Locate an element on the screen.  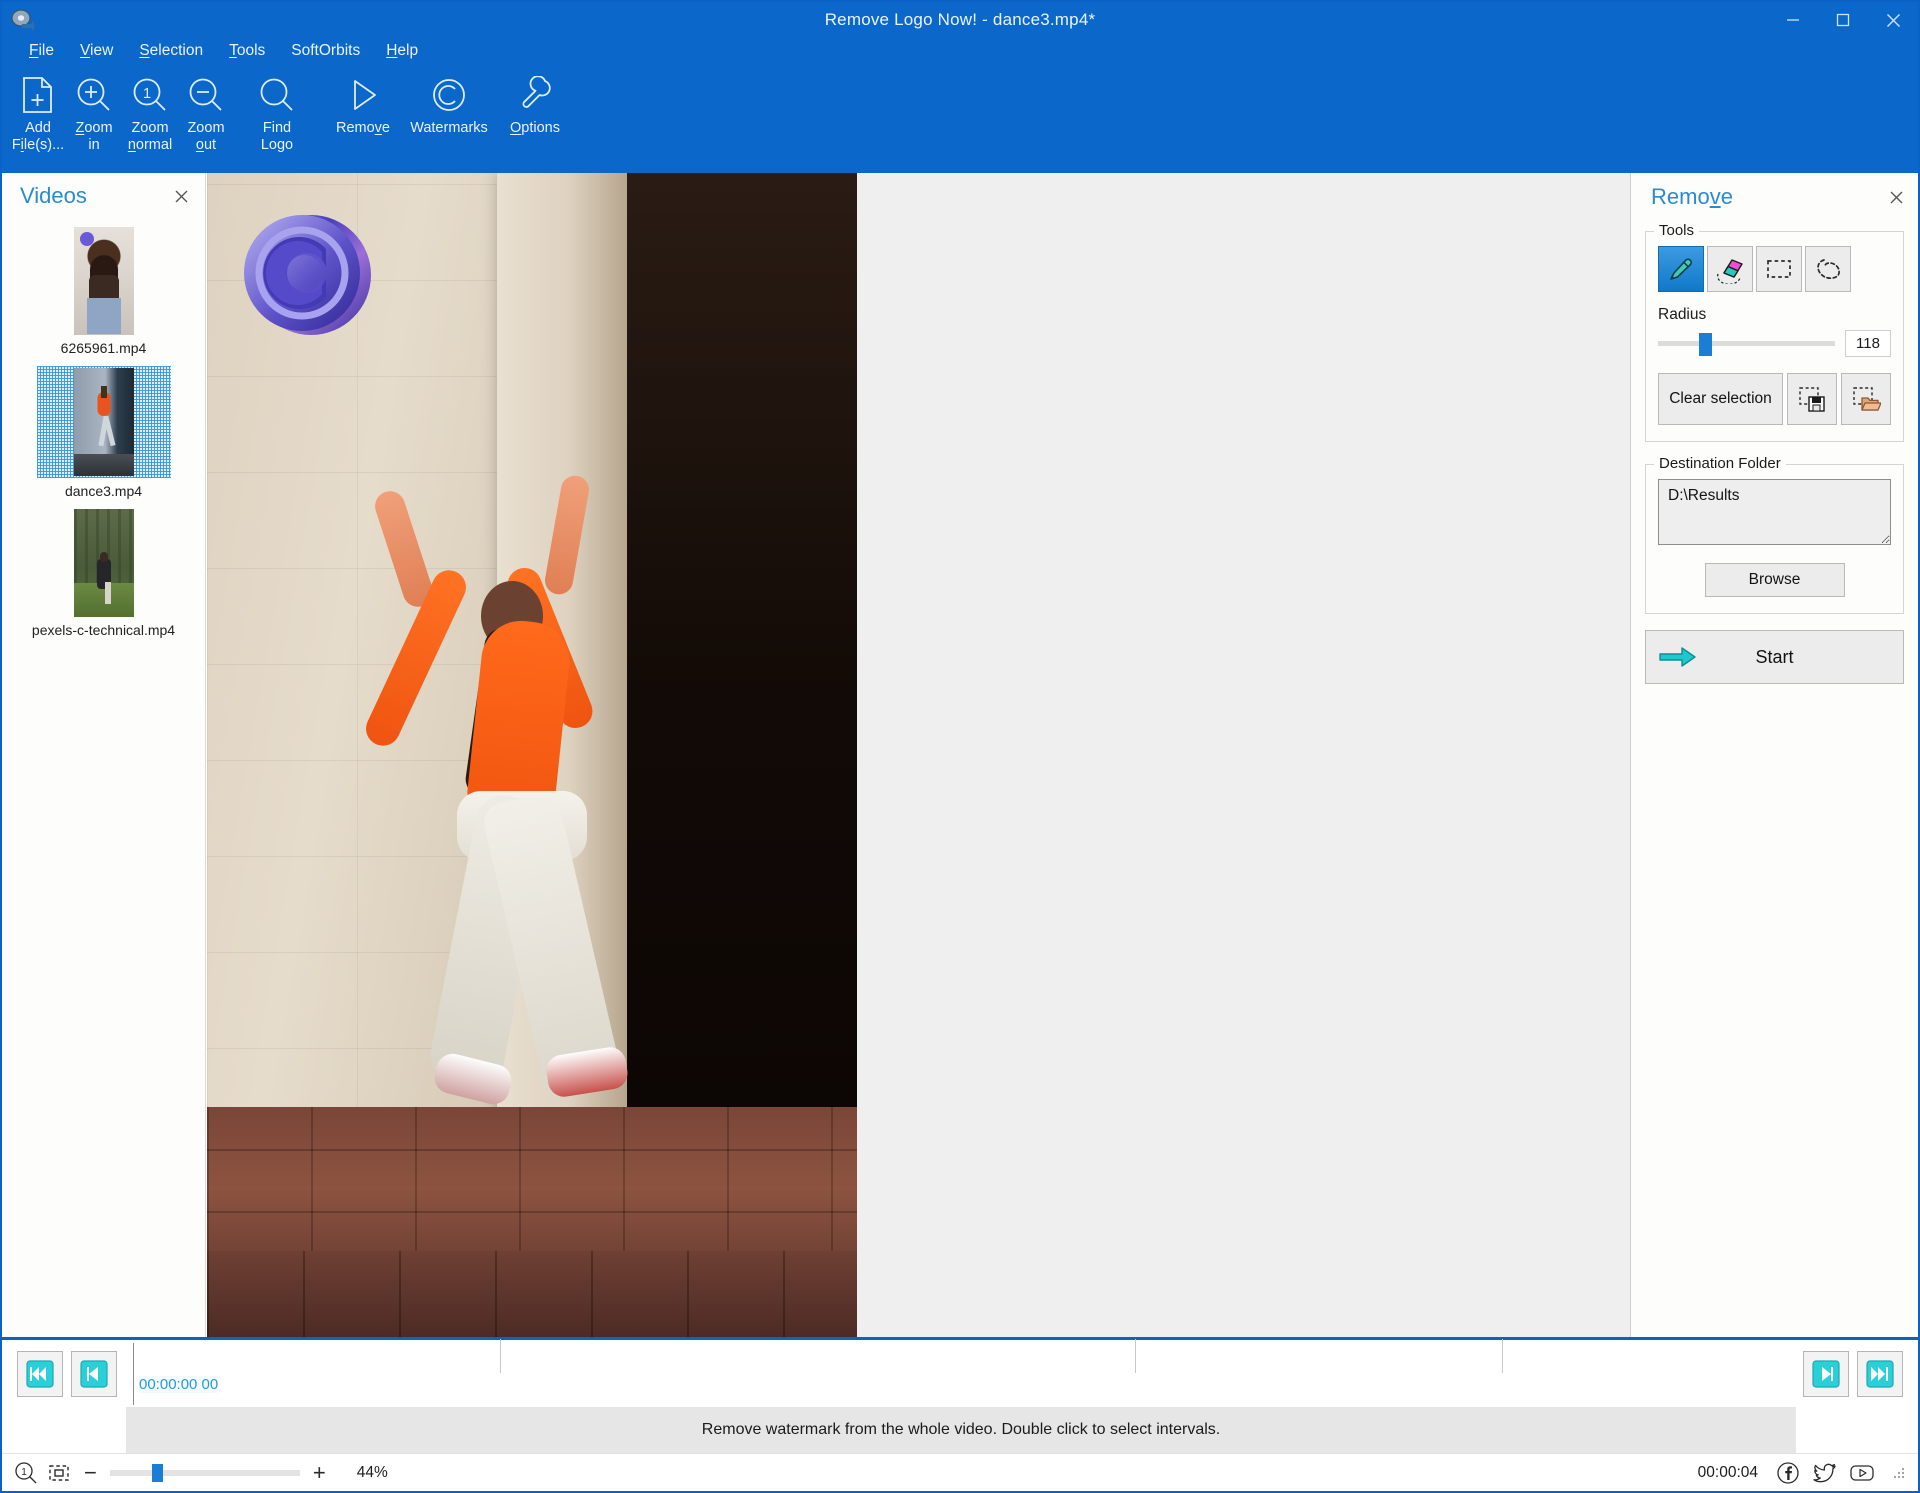
skip-to-end-button is located at coordinates (1880, 1373).